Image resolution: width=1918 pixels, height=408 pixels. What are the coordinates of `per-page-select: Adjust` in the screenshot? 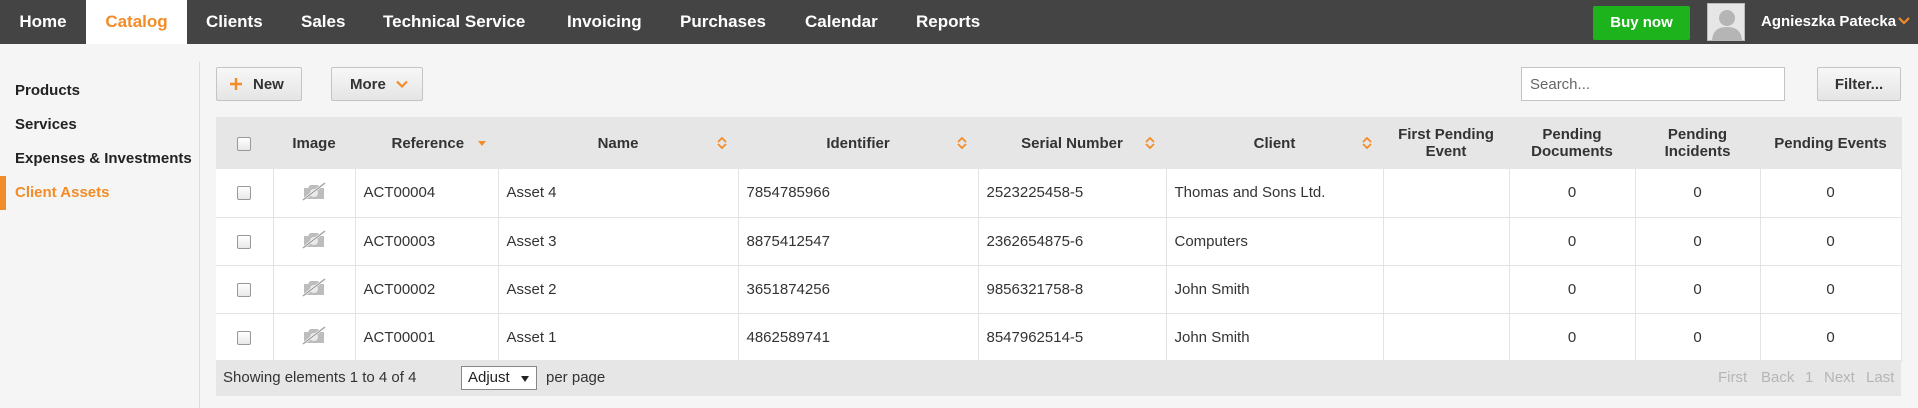 It's located at (499, 378).